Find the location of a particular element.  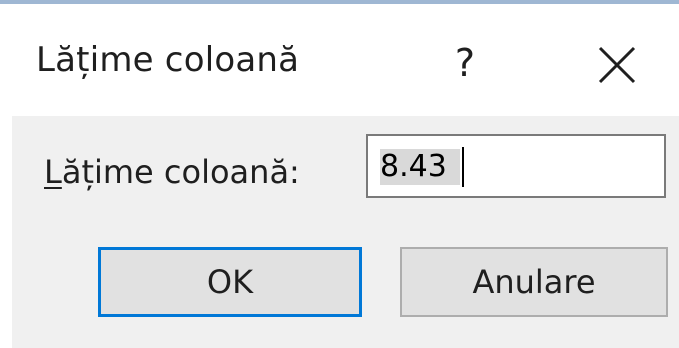

label-accelerator: L is located at coordinates (53, 172).